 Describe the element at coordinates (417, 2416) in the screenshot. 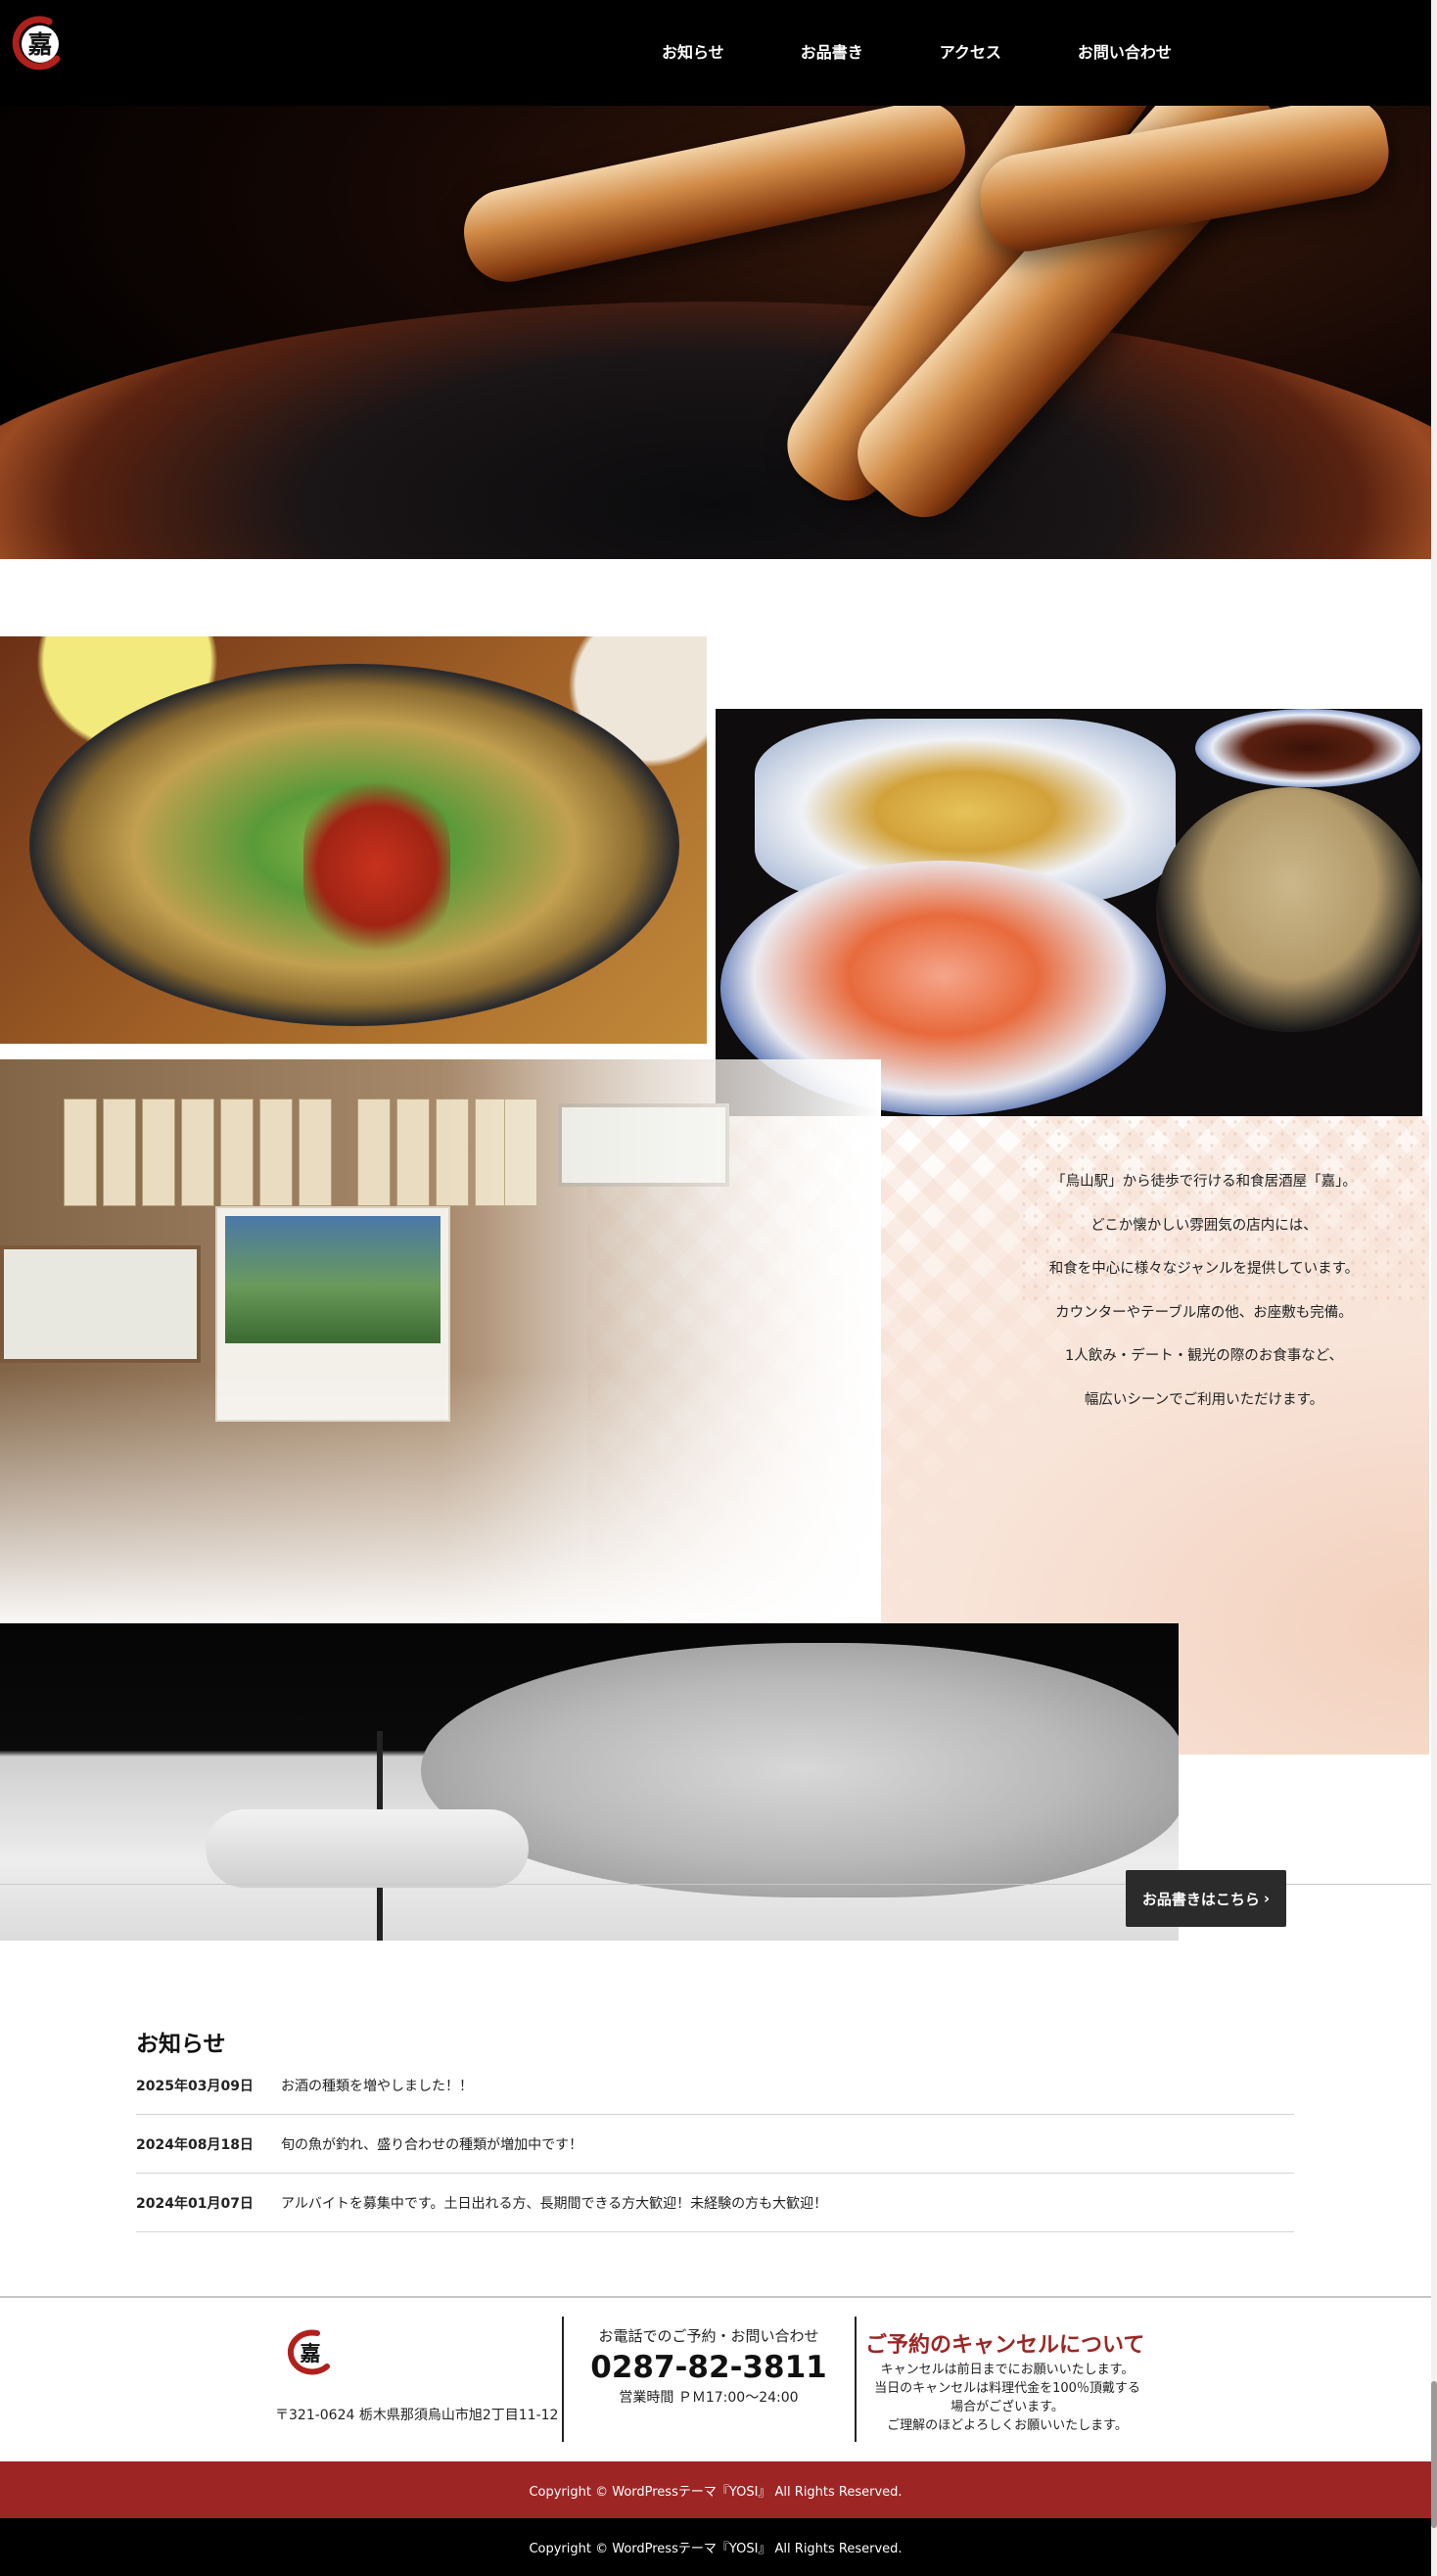

I see `footer-address: 〒321-0624 栃木県那須烏山市旭2丁目11-12` at that location.